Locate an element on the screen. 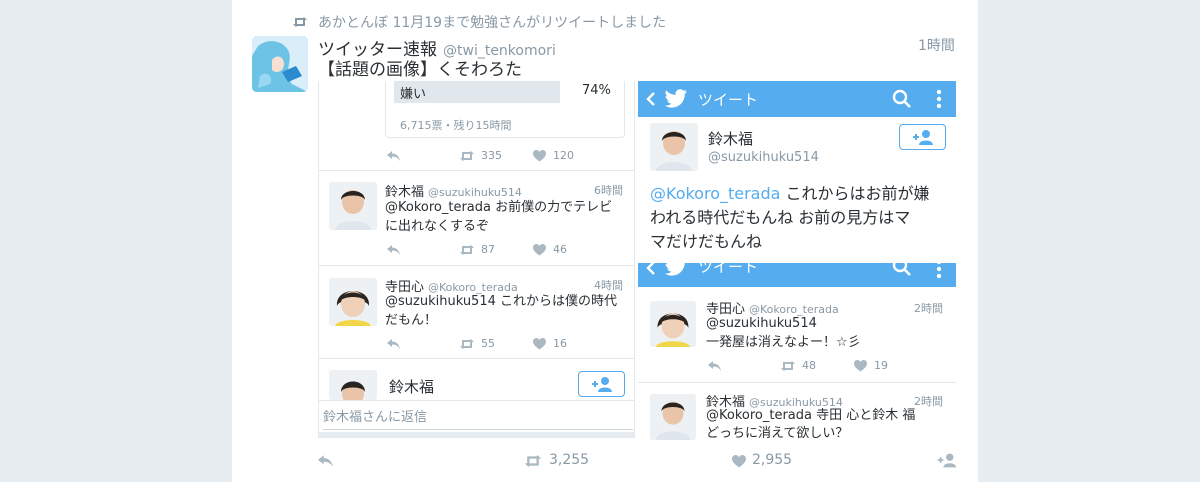  like-count: 19 is located at coordinates (881, 365).